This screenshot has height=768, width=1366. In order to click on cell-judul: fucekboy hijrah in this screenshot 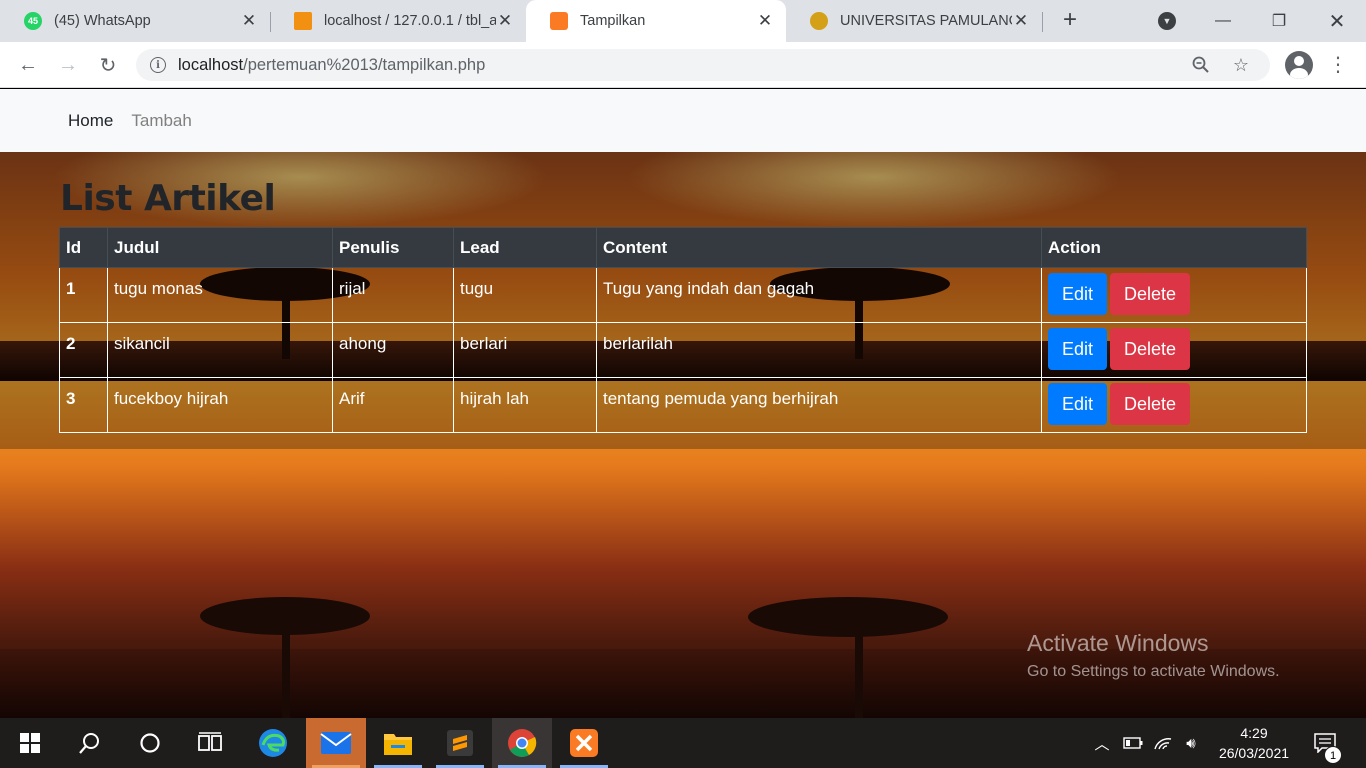, I will do `click(220, 405)`.